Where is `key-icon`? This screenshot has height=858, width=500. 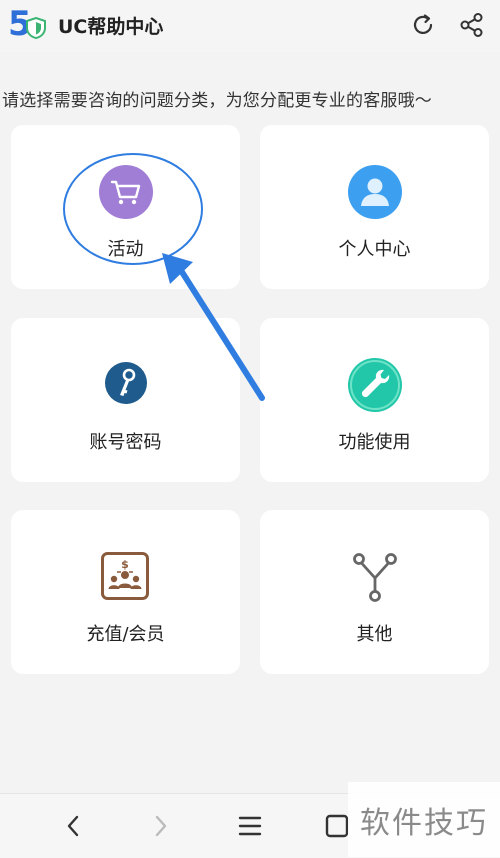
key-icon is located at coordinates (126, 383).